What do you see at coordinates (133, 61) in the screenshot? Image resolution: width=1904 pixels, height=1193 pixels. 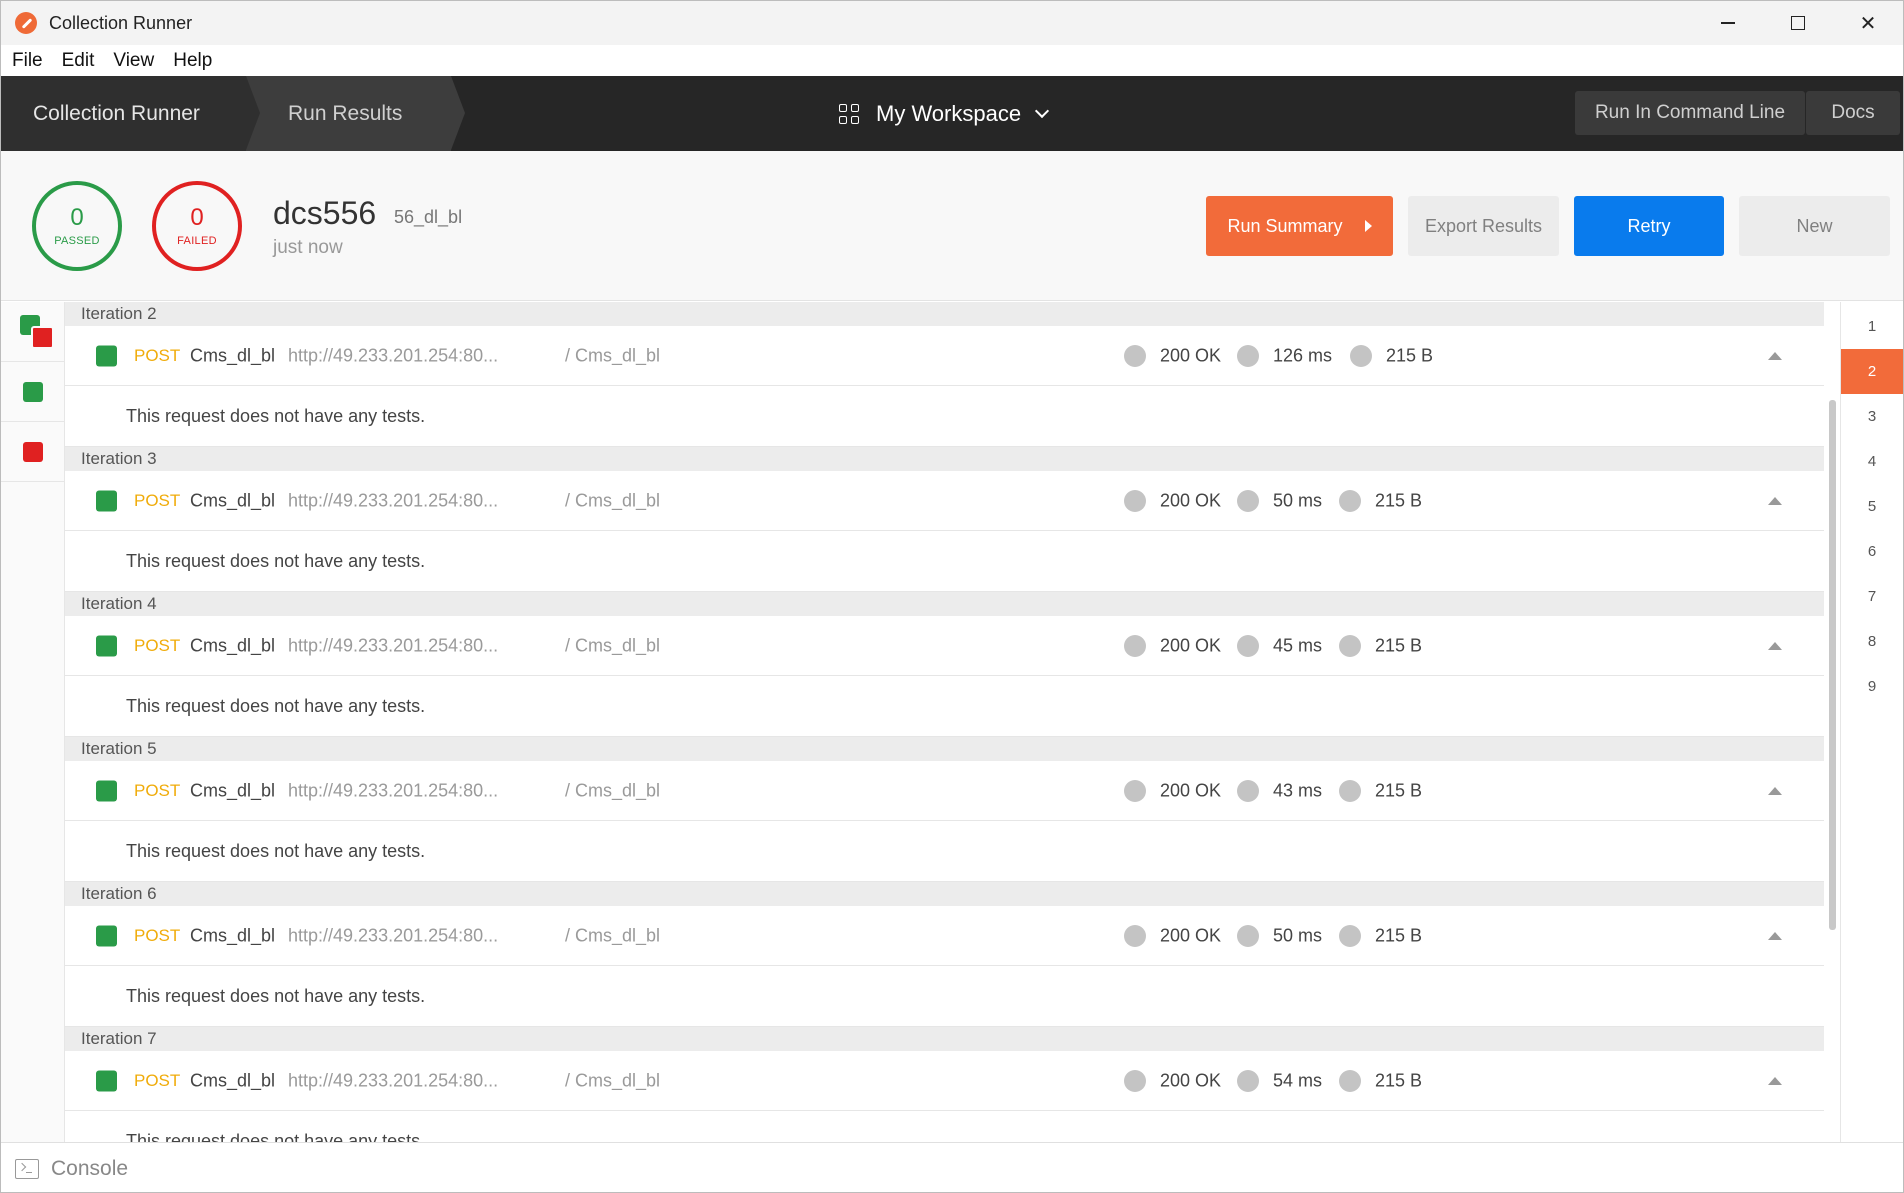 I see `menu-view: View` at bounding box center [133, 61].